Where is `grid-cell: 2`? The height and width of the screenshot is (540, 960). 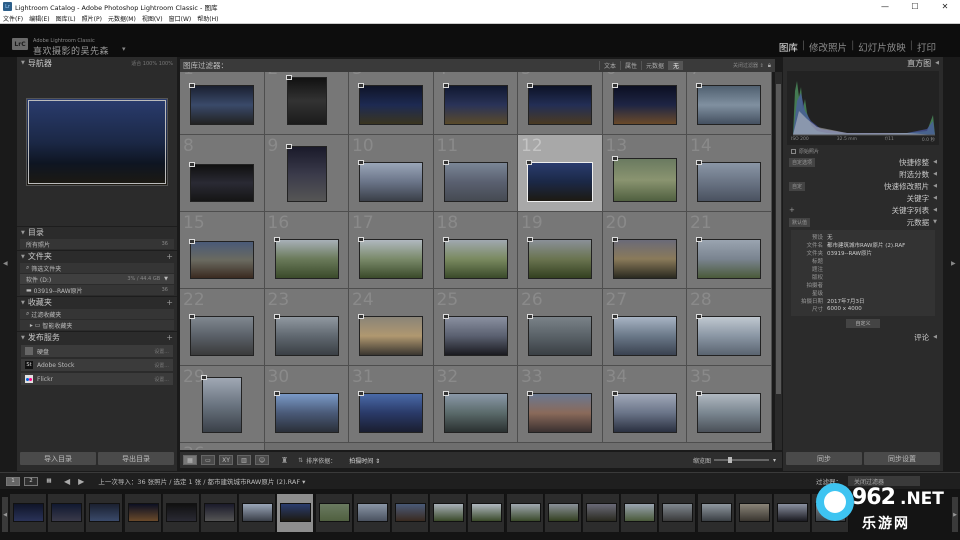
grid-cell: 2 is located at coordinates (306, 103).